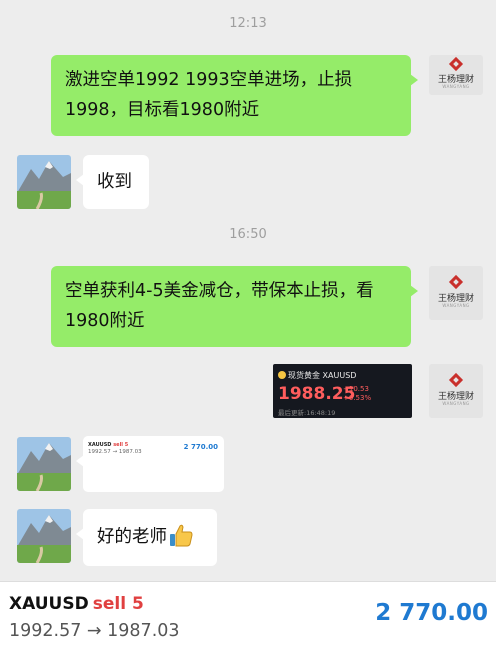  I want to click on trade-summary-bar: XAUUSD sell 5 1992.57 → 1987.03 2 770.00, so click(248, 615).